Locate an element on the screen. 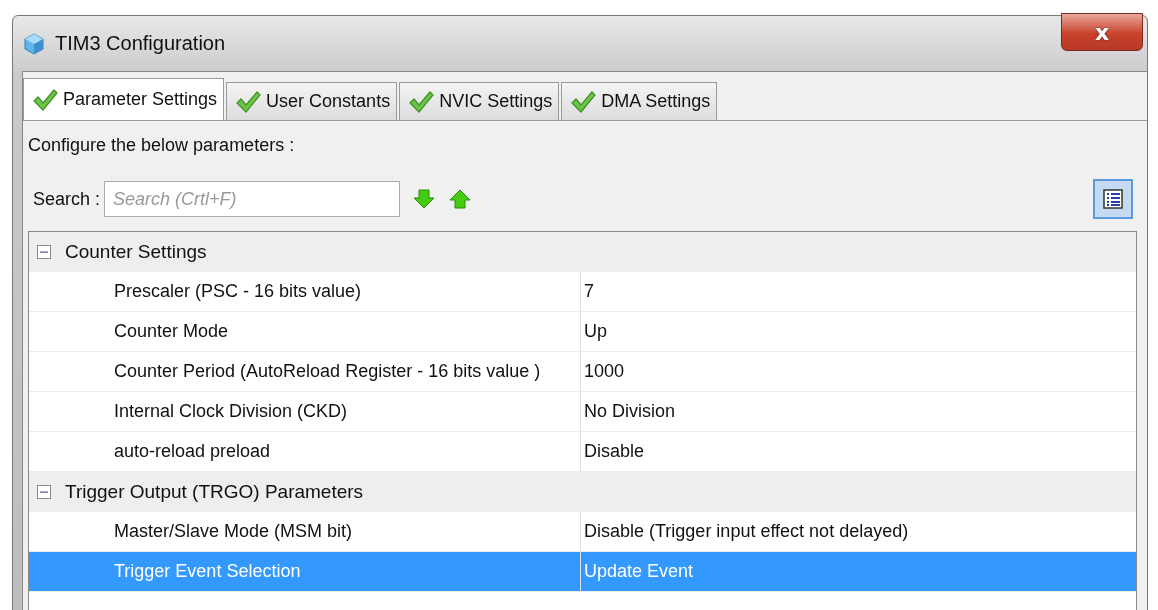  parameter-name: auto-reload preload is located at coordinates (305, 451).